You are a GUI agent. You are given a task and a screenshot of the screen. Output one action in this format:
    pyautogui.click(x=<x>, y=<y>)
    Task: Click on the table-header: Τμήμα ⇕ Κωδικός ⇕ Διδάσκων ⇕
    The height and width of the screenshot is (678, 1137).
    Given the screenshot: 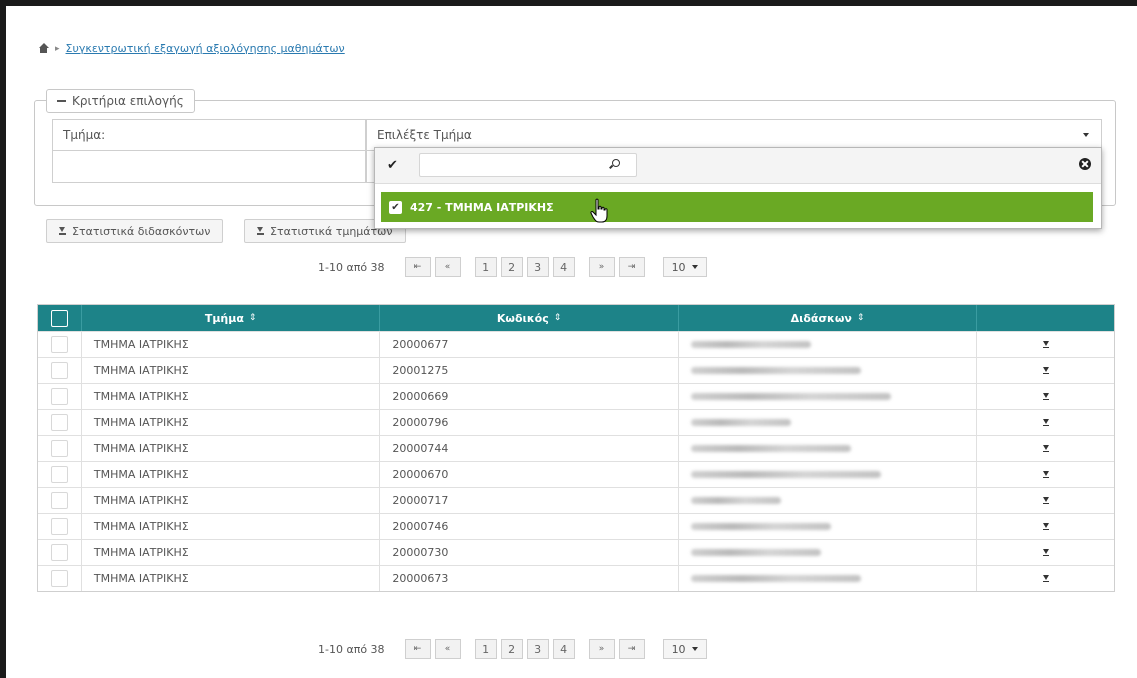 What is the action you would take?
    pyautogui.click(x=576, y=318)
    